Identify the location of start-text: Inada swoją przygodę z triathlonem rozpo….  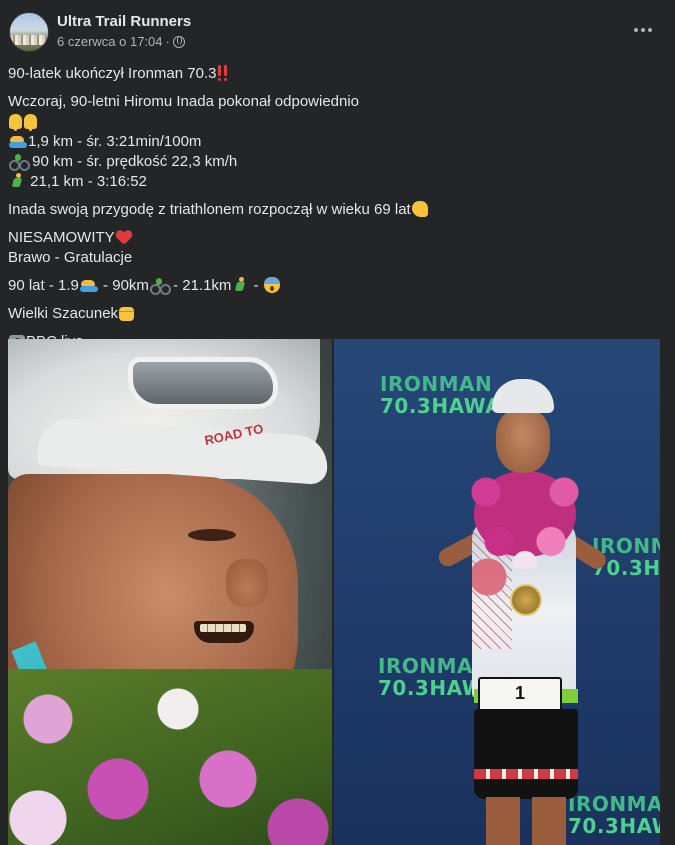
(209, 209).